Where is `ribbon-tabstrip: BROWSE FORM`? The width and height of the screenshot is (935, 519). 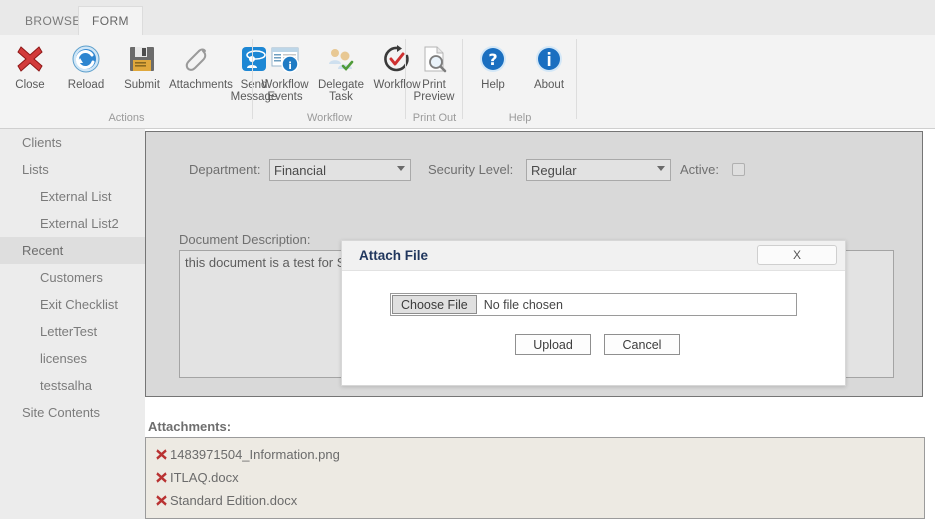
ribbon-tabstrip: BROWSE FORM is located at coordinates (467, 18).